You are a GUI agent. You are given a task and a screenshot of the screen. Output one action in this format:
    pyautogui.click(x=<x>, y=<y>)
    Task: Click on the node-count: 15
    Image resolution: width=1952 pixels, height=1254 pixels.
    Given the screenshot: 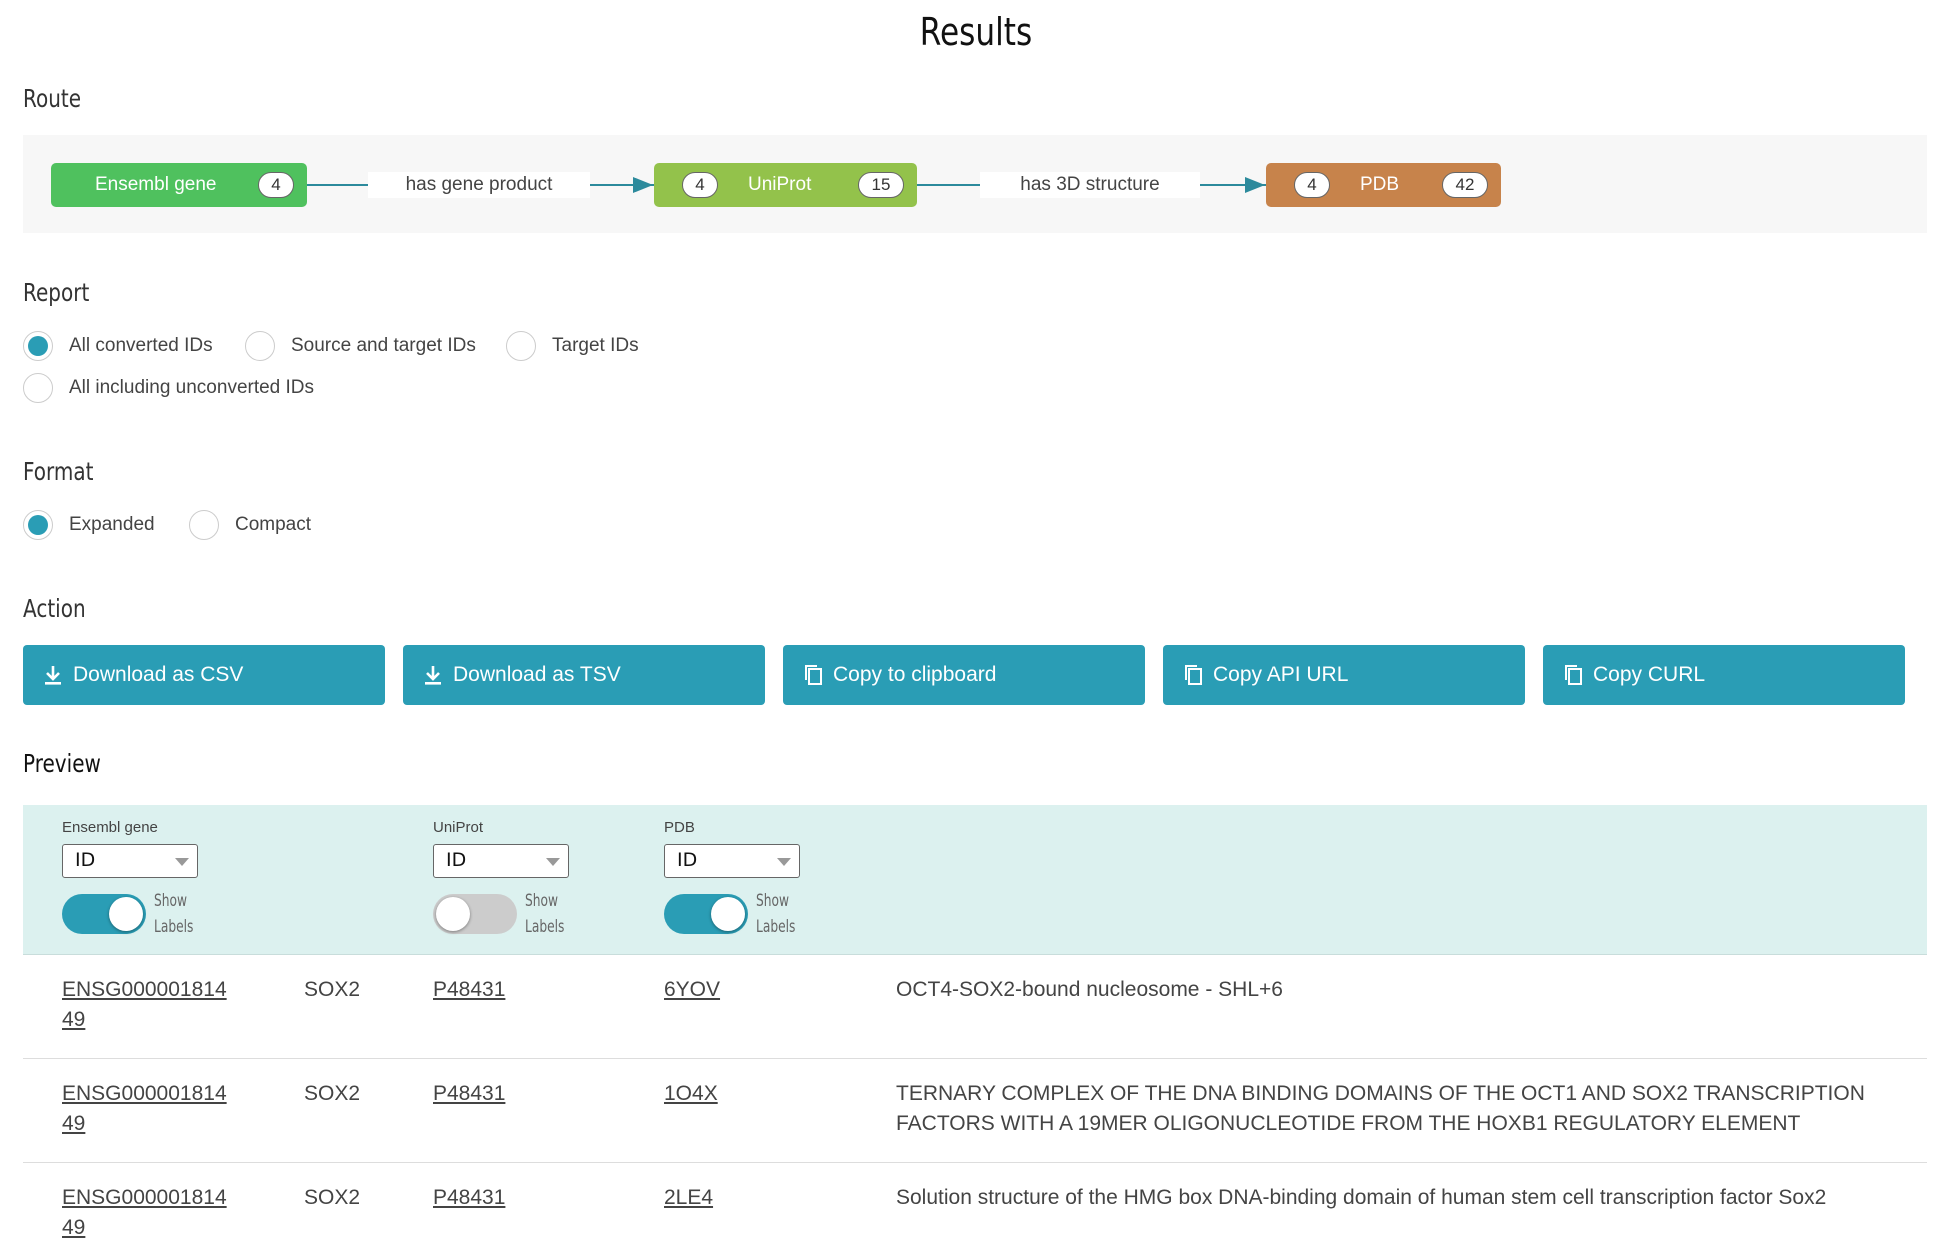 What is the action you would take?
    pyautogui.click(x=881, y=185)
    